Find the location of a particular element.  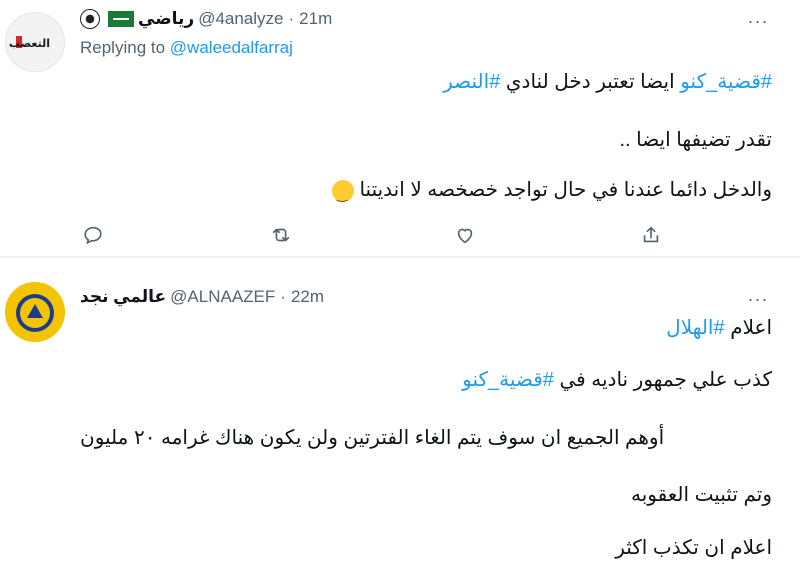

tweet-header: عالمي نجد @ALNAAZEF · 22m is located at coordinates (410, 297).